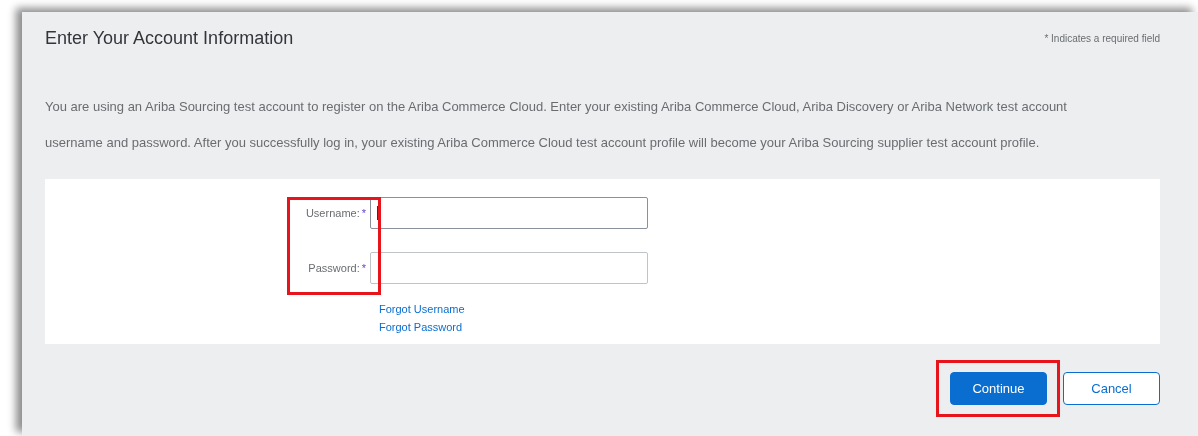  I want to click on intro-text: You are using an Ariba Sourcing test account to register on the Ariba Commerce Cloud. Enter your existing Ariba Commerce Cloud, Ariba Discovery or Ariba Network test account username and password. After you successfully log in, your existing Ariba Commerce Cloud test account profile will become your Ariba Sourcing supplier test account profile., so click(556, 125).